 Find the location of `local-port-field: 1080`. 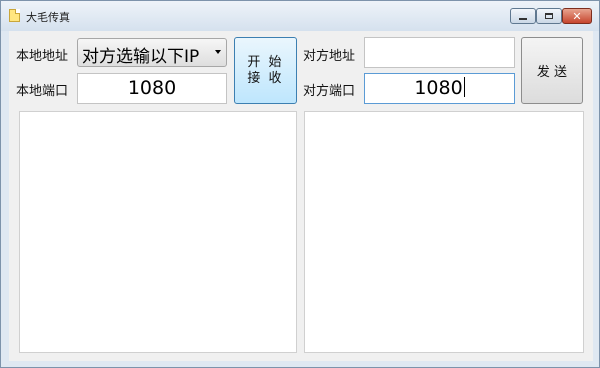

local-port-field: 1080 is located at coordinates (152, 88).